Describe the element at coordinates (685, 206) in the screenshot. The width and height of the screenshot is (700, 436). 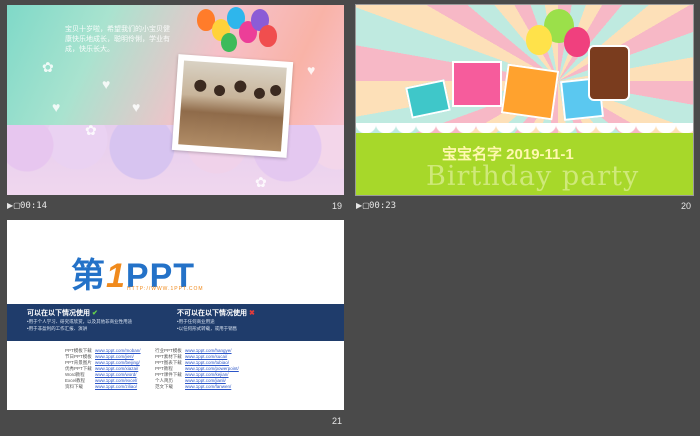
I see `slide-number: 20` at that location.